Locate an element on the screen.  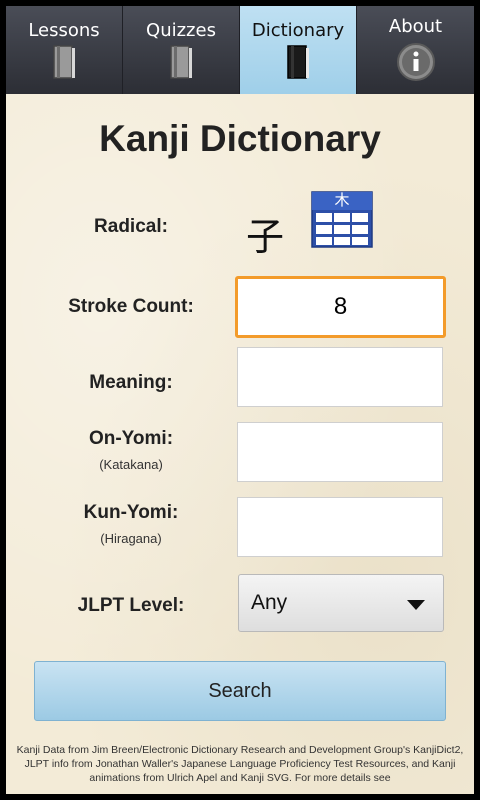
kunyomi-input is located at coordinates (340, 527).